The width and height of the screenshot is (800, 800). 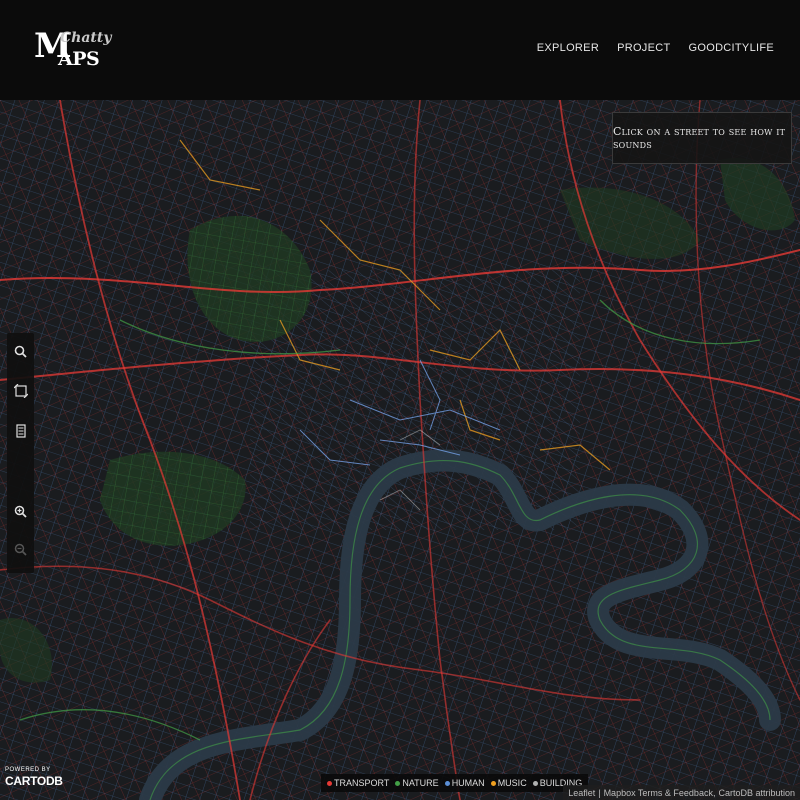 I want to click on legend-item-transport: TRANSPORT, so click(x=358, y=783).